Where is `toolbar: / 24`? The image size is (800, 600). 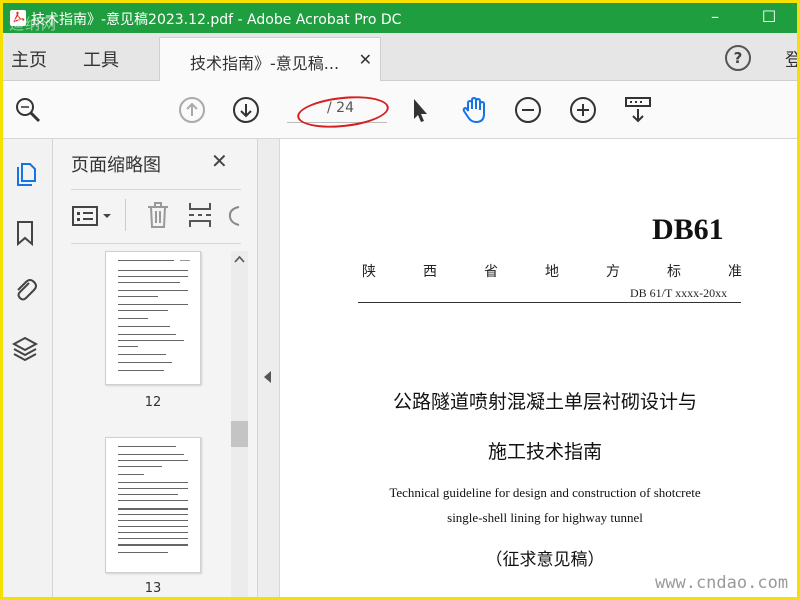 toolbar: / 24 is located at coordinates (400, 110).